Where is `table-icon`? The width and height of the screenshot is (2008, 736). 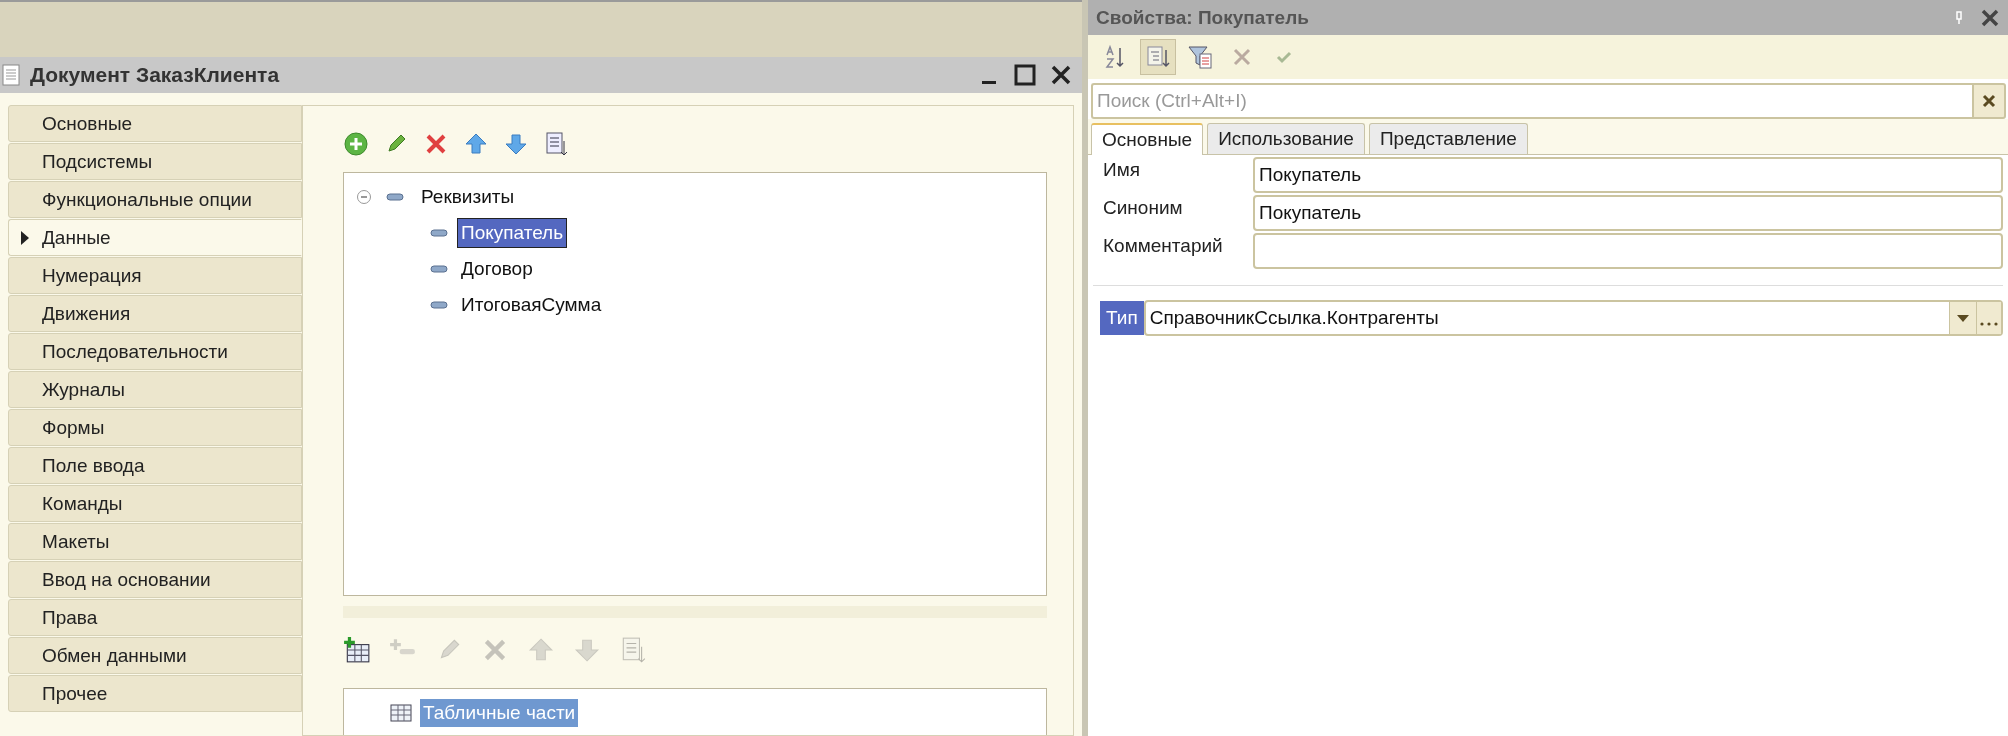
table-icon is located at coordinates (401, 713).